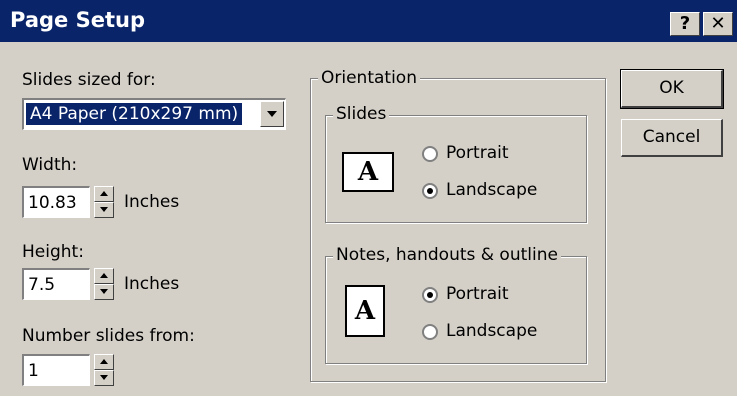  I want to click on height-spinner, so click(104, 284).